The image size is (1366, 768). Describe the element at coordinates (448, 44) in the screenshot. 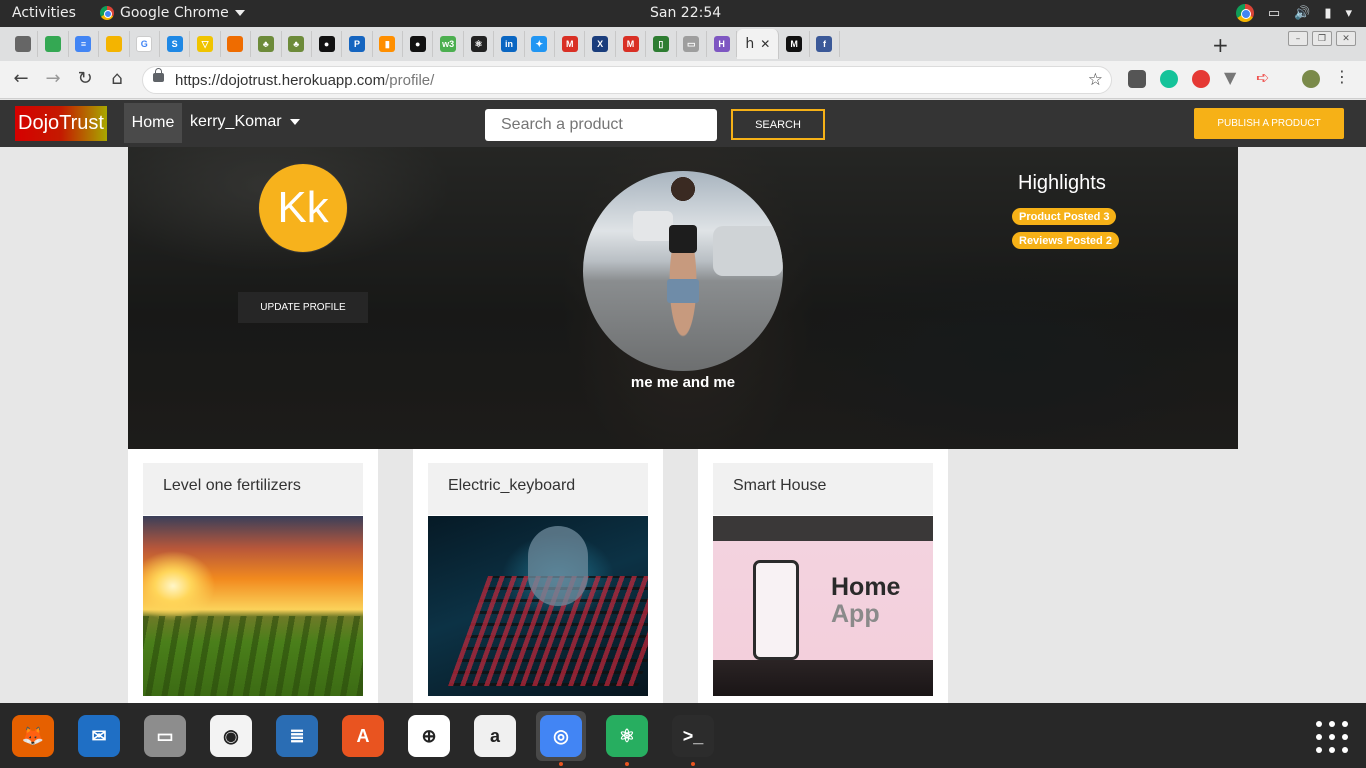

I see `browser-tab: w3` at that location.